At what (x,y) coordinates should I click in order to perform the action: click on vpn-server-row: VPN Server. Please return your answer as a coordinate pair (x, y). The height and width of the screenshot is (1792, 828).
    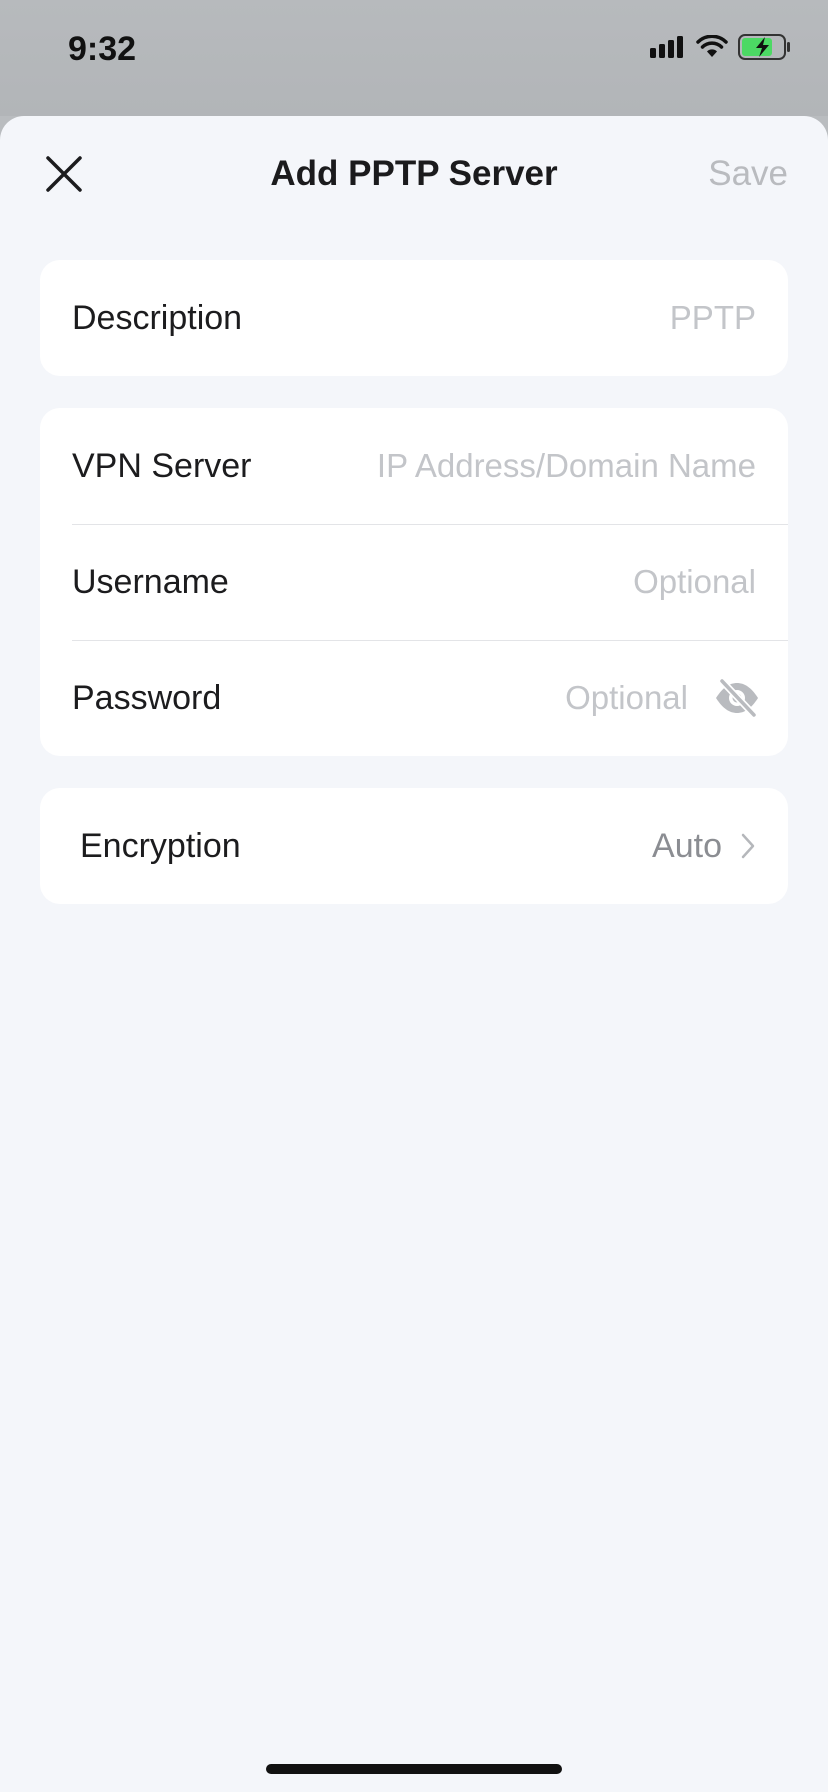
    Looking at the image, I should click on (414, 466).